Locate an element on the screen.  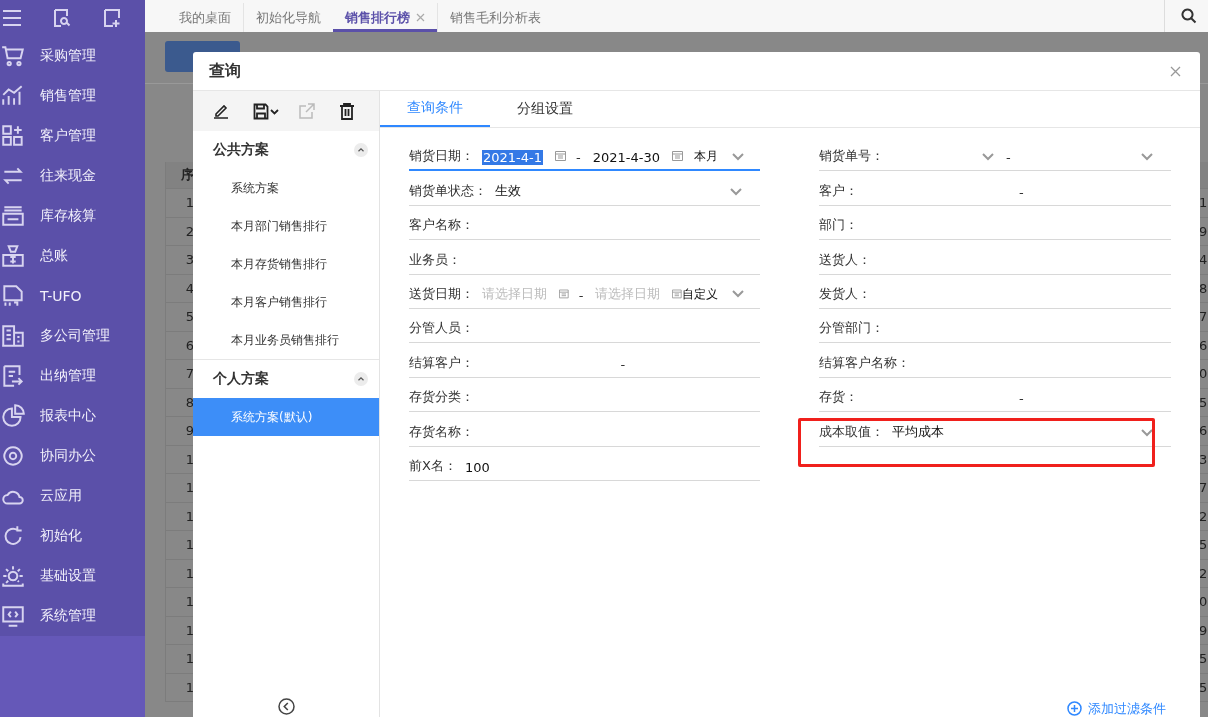
field-label: 业务员： is located at coordinates (435, 259).